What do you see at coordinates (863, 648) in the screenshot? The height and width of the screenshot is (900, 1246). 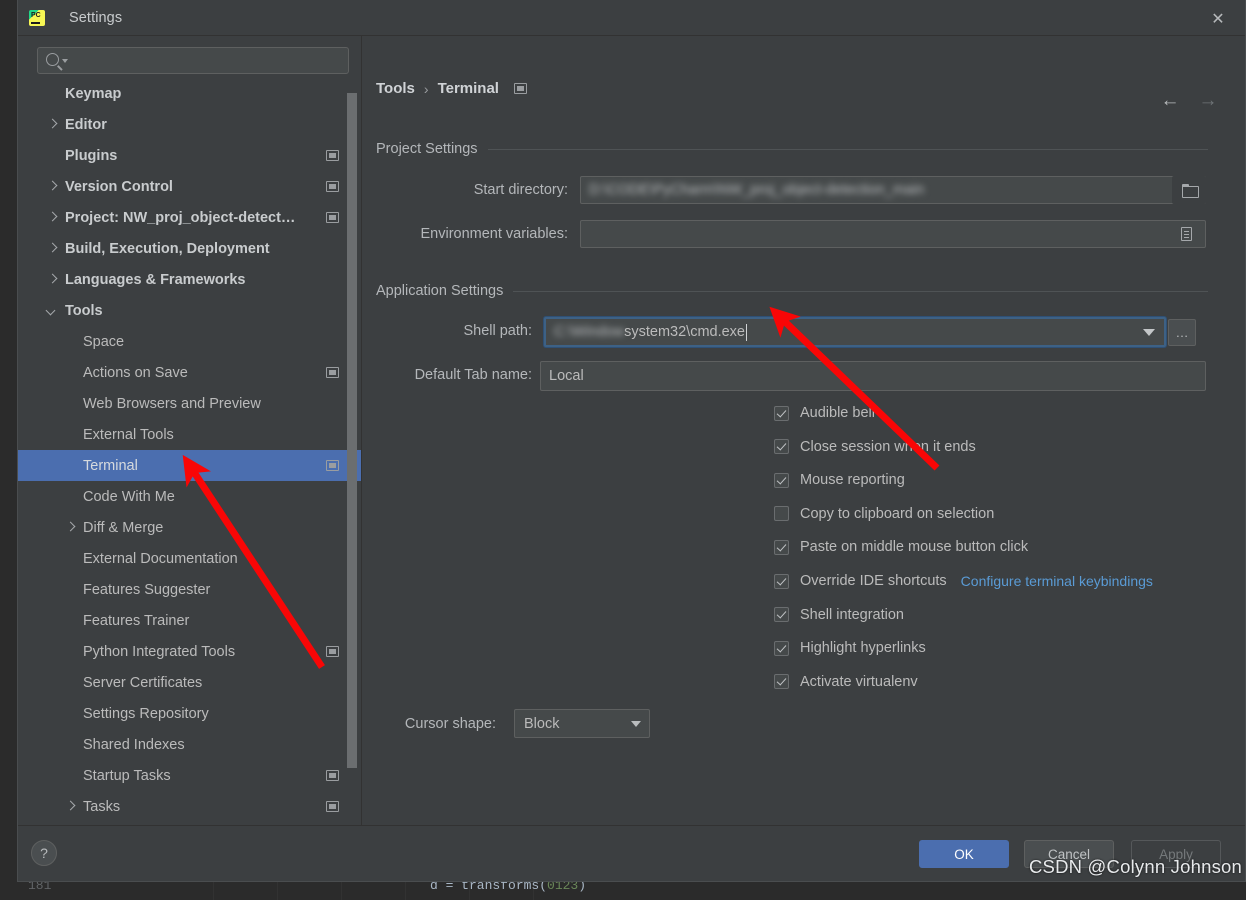 I see `checkbox-label: Highlight hyperlinks` at bounding box center [863, 648].